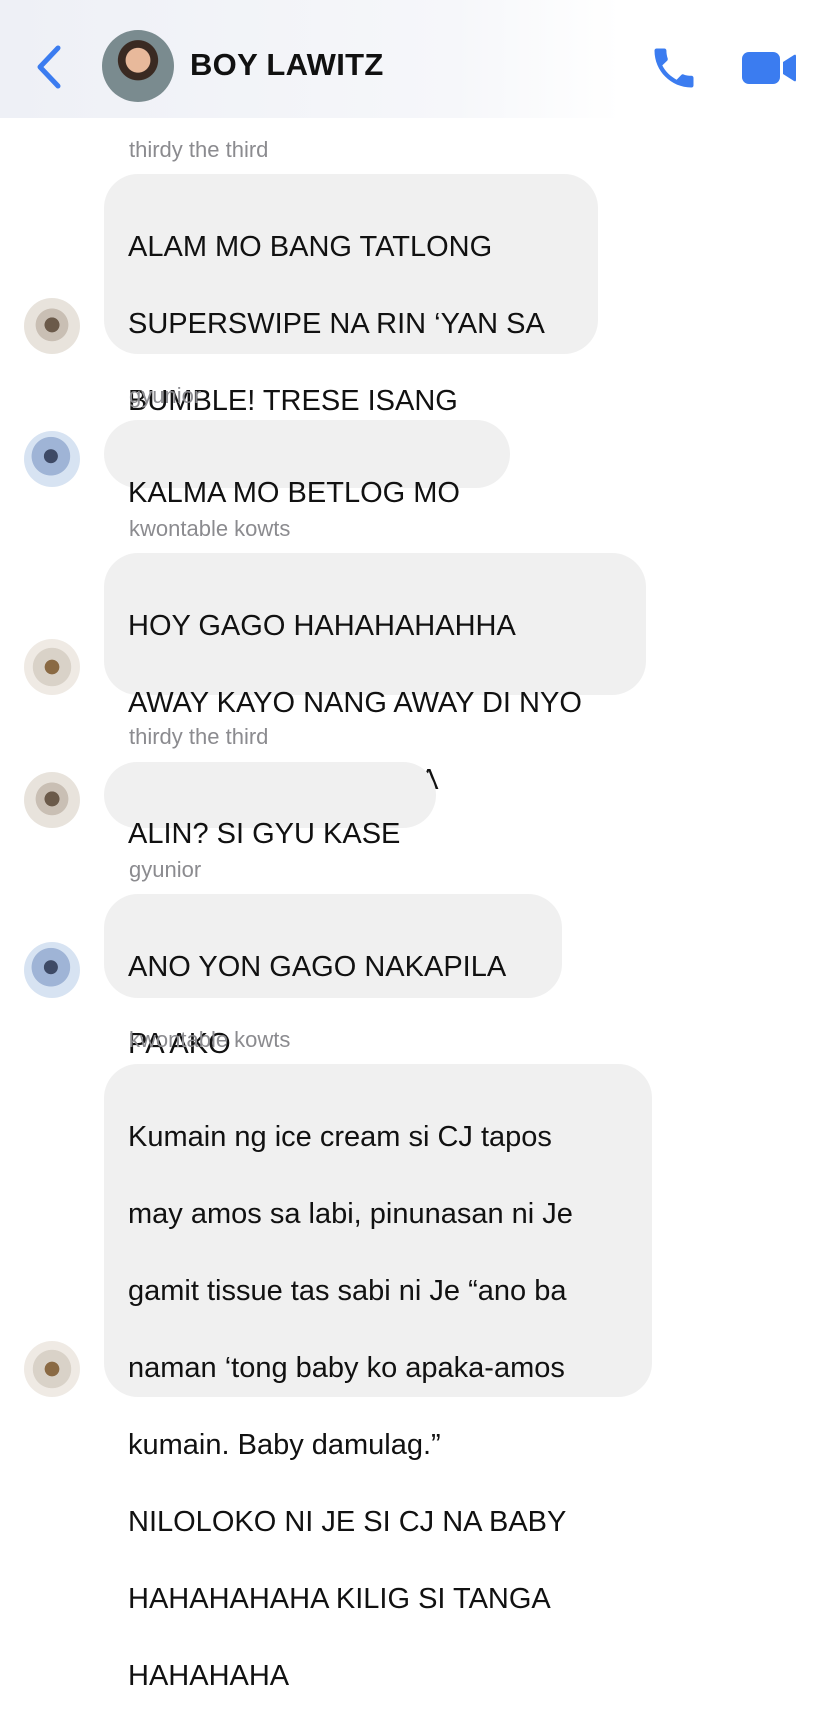 The height and width of the screenshot is (1734, 828). What do you see at coordinates (340, 1136) in the screenshot?
I see `message-line: Kumain ng ice cream si CJ tapos` at bounding box center [340, 1136].